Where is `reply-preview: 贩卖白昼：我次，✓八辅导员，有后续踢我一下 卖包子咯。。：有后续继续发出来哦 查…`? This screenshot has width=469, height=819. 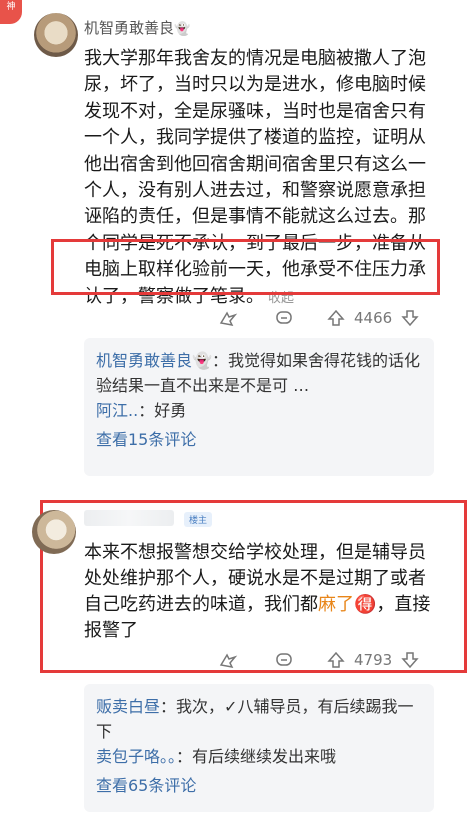
reply-preview: 贩卖白昼：我次，✓八辅导员，有后续踢我一下 卖包子咯。。：有后续继续发出来哦 查… is located at coordinates (259, 748).